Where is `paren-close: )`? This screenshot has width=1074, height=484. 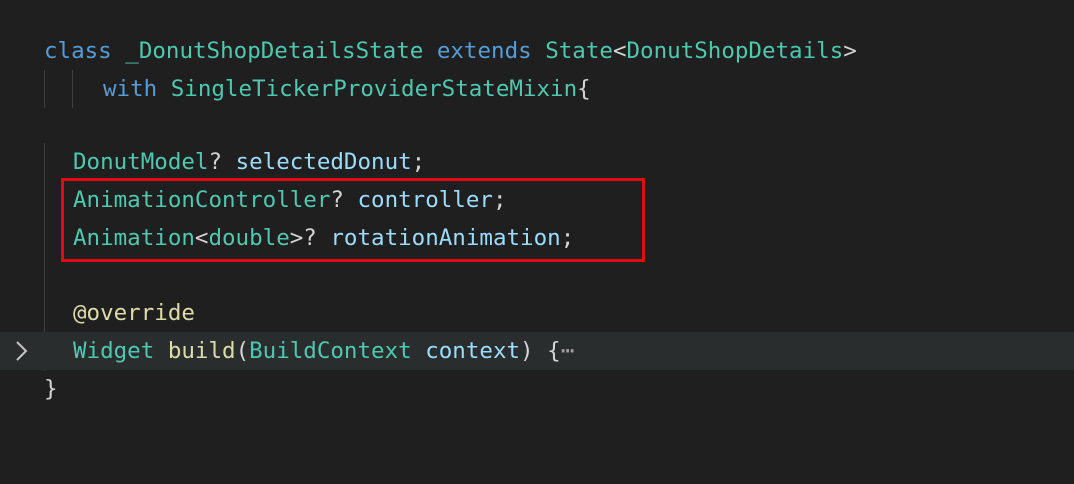 paren-close: ) is located at coordinates (527, 351).